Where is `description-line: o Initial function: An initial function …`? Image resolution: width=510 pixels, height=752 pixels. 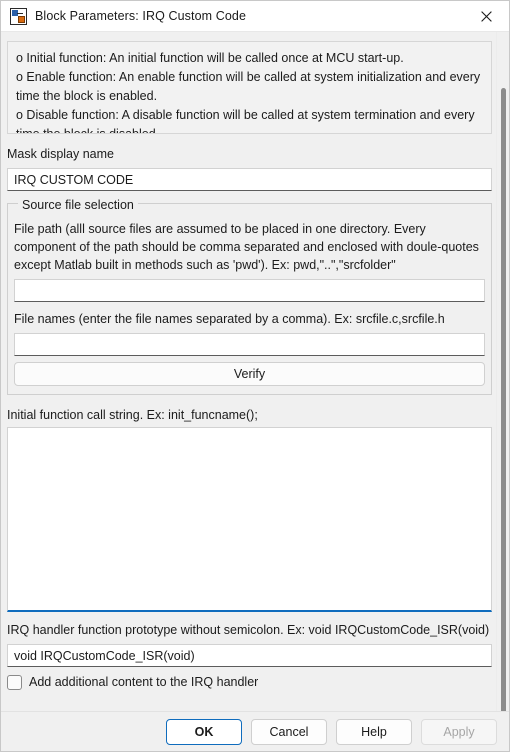 description-line: o Initial function: An initial function … is located at coordinates (210, 58).